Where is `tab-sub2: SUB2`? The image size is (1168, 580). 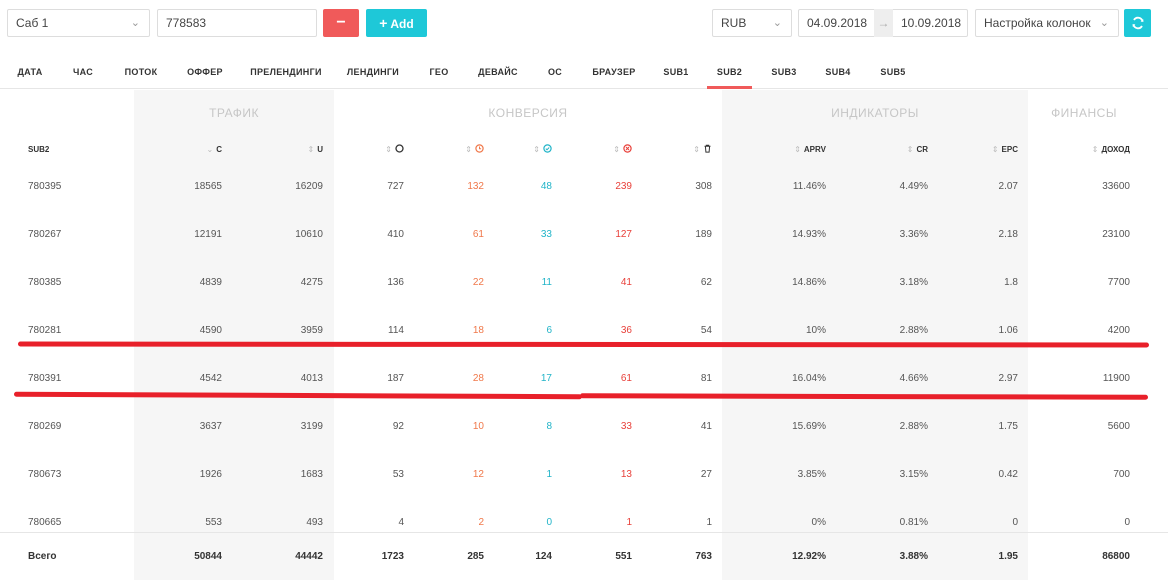 tab-sub2: SUB2 is located at coordinates (729, 73).